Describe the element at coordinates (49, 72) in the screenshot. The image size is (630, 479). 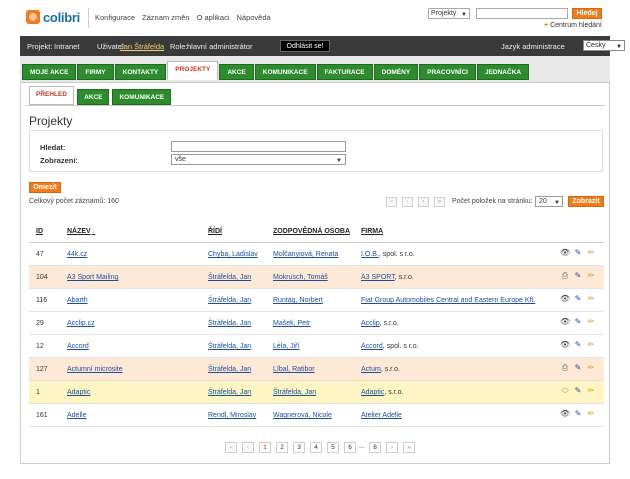
I see `tab-moje-akce: MOJE AKCE` at that location.